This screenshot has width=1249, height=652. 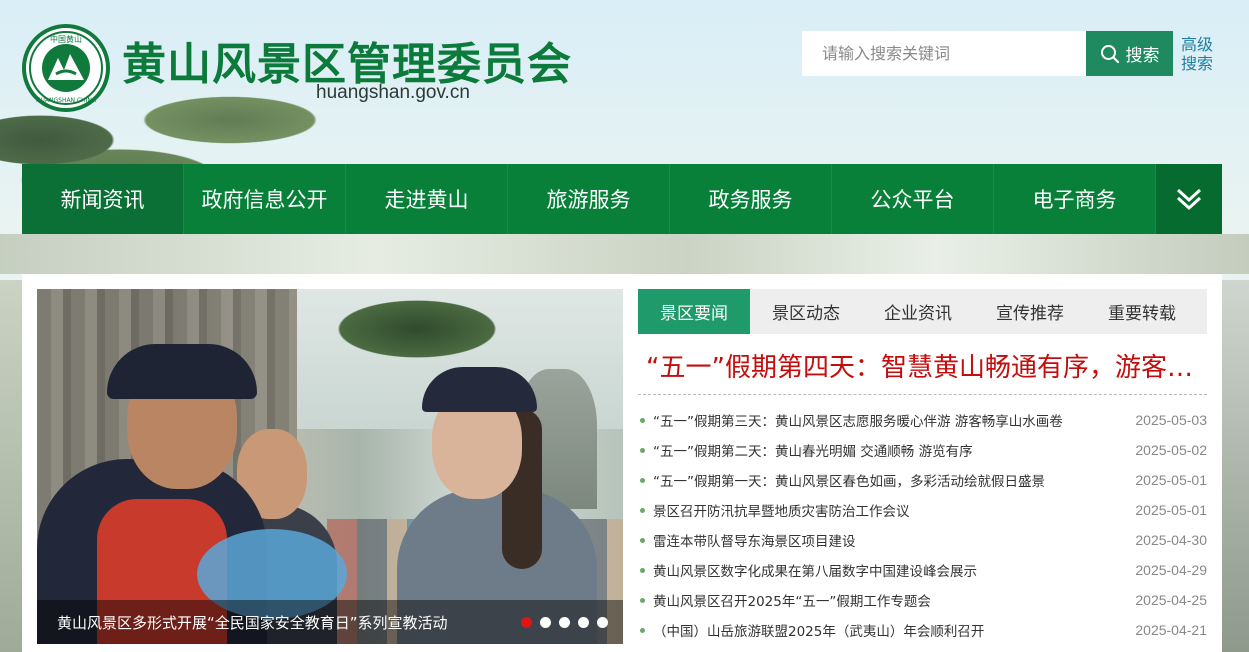 I want to click on news-title: “五一”假期第三天：黄山风景区志愿服务暖心伴游 游客畅享山水画卷, so click(x=890, y=420).